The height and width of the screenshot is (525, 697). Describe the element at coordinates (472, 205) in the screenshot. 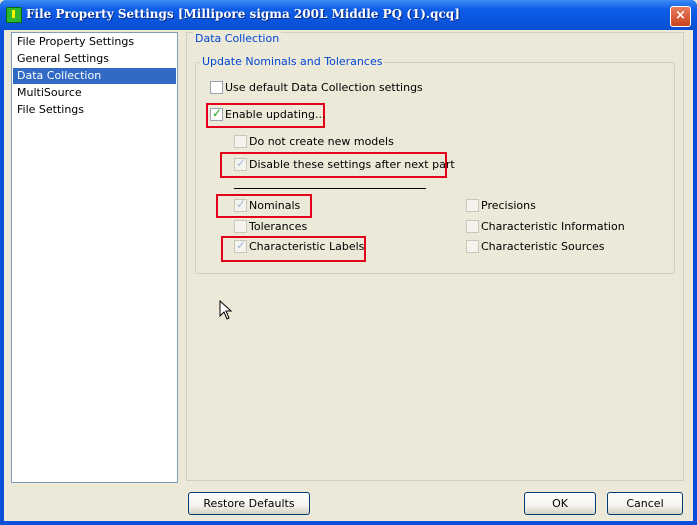

I see `precisions-checkbox` at that location.